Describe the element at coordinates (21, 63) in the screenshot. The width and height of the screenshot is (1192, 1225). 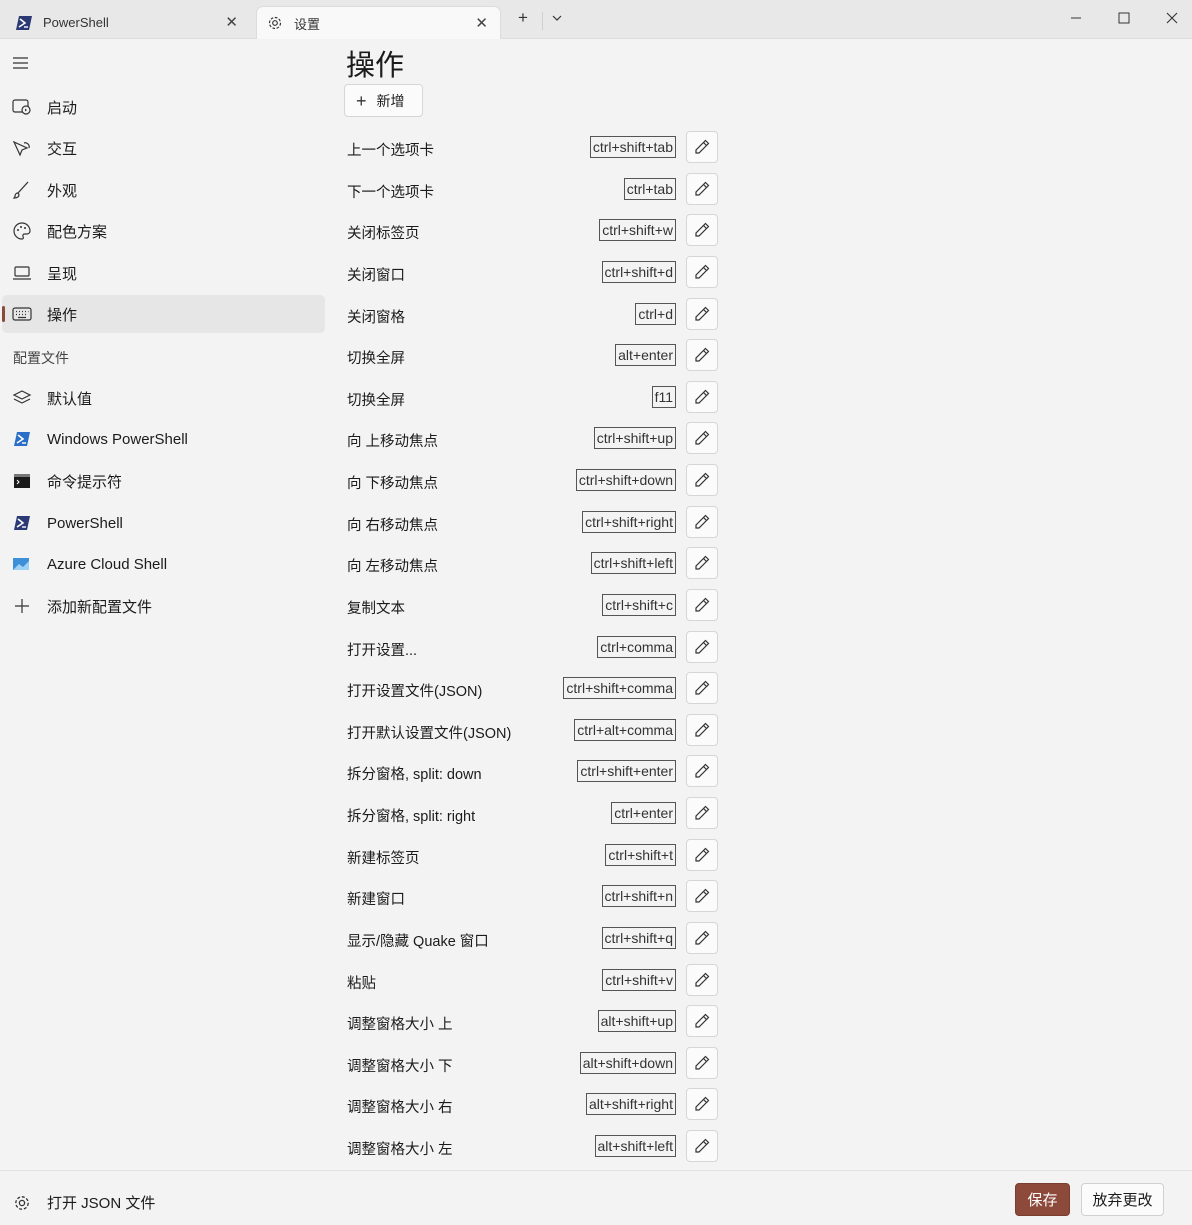
I see `hamburger-menu-icon` at that location.